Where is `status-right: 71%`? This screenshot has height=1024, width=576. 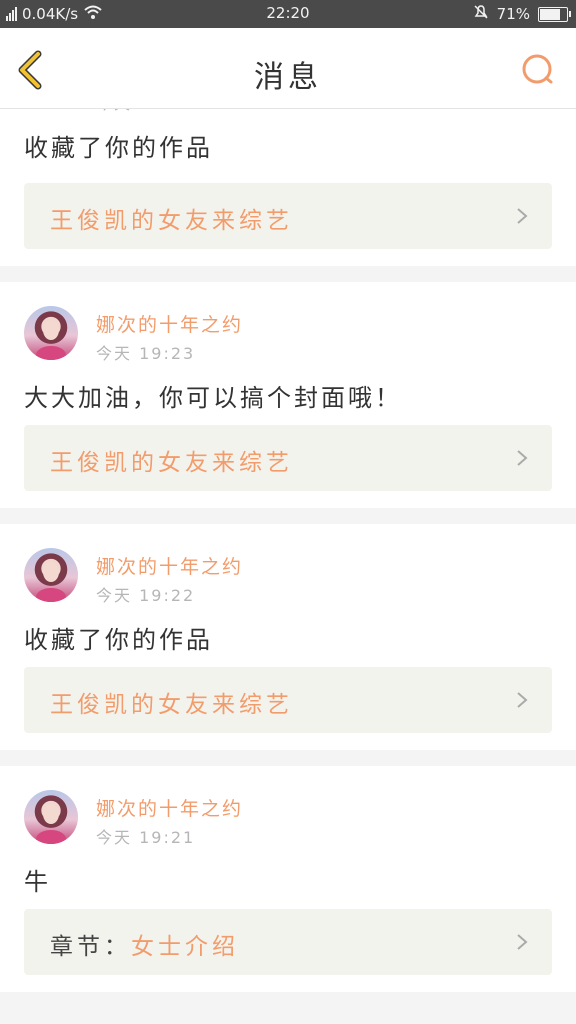 status-right: 71% is located at coordinates (522, 14).